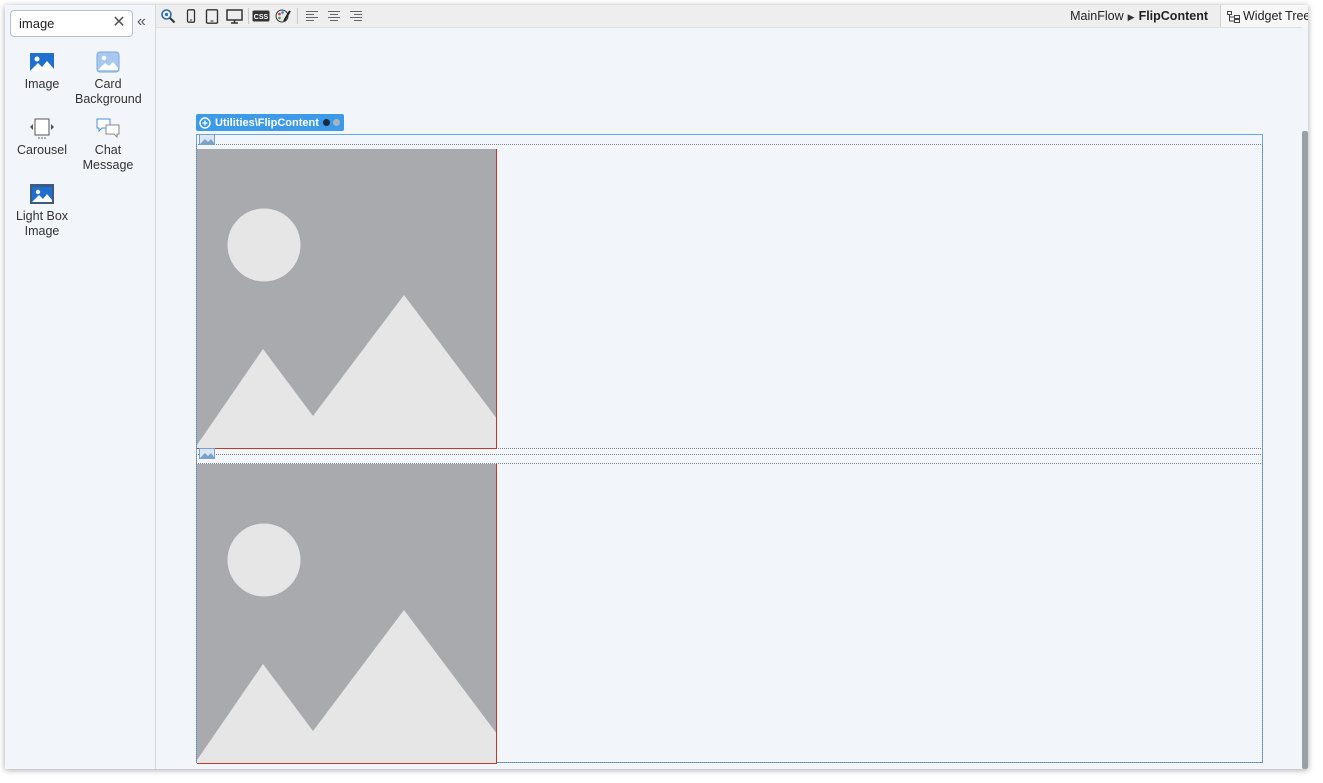 The image size is (1323, 783). Describe the element at coordinates (1305, 450) in the screenshot. I see `scrollbar-thumb` at that location.